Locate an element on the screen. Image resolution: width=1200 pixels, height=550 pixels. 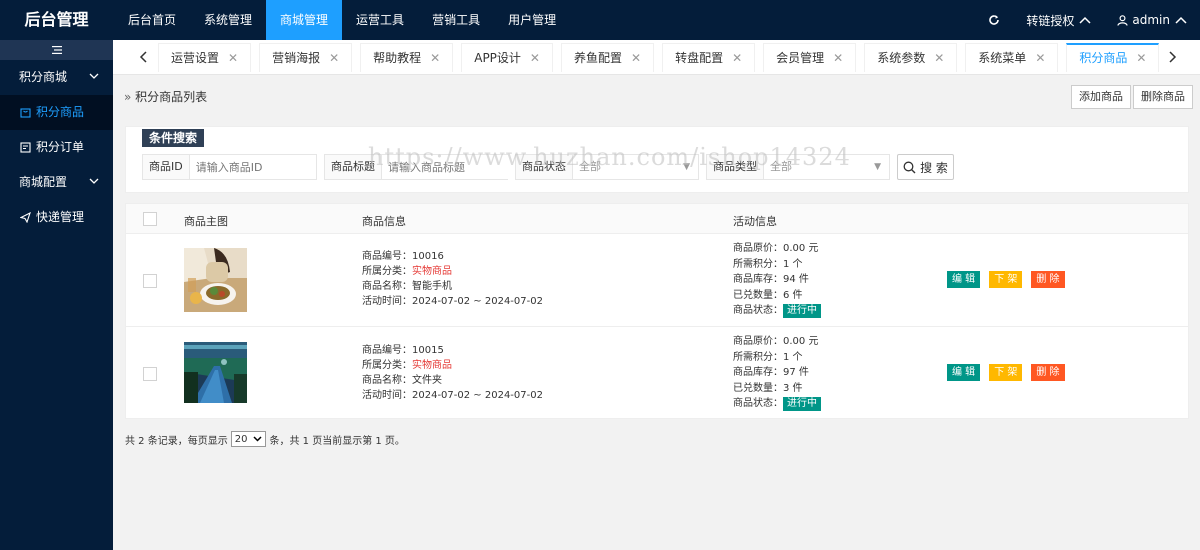
tab-app-design: APP设计 ✕ is located at coordinates (507, 57).